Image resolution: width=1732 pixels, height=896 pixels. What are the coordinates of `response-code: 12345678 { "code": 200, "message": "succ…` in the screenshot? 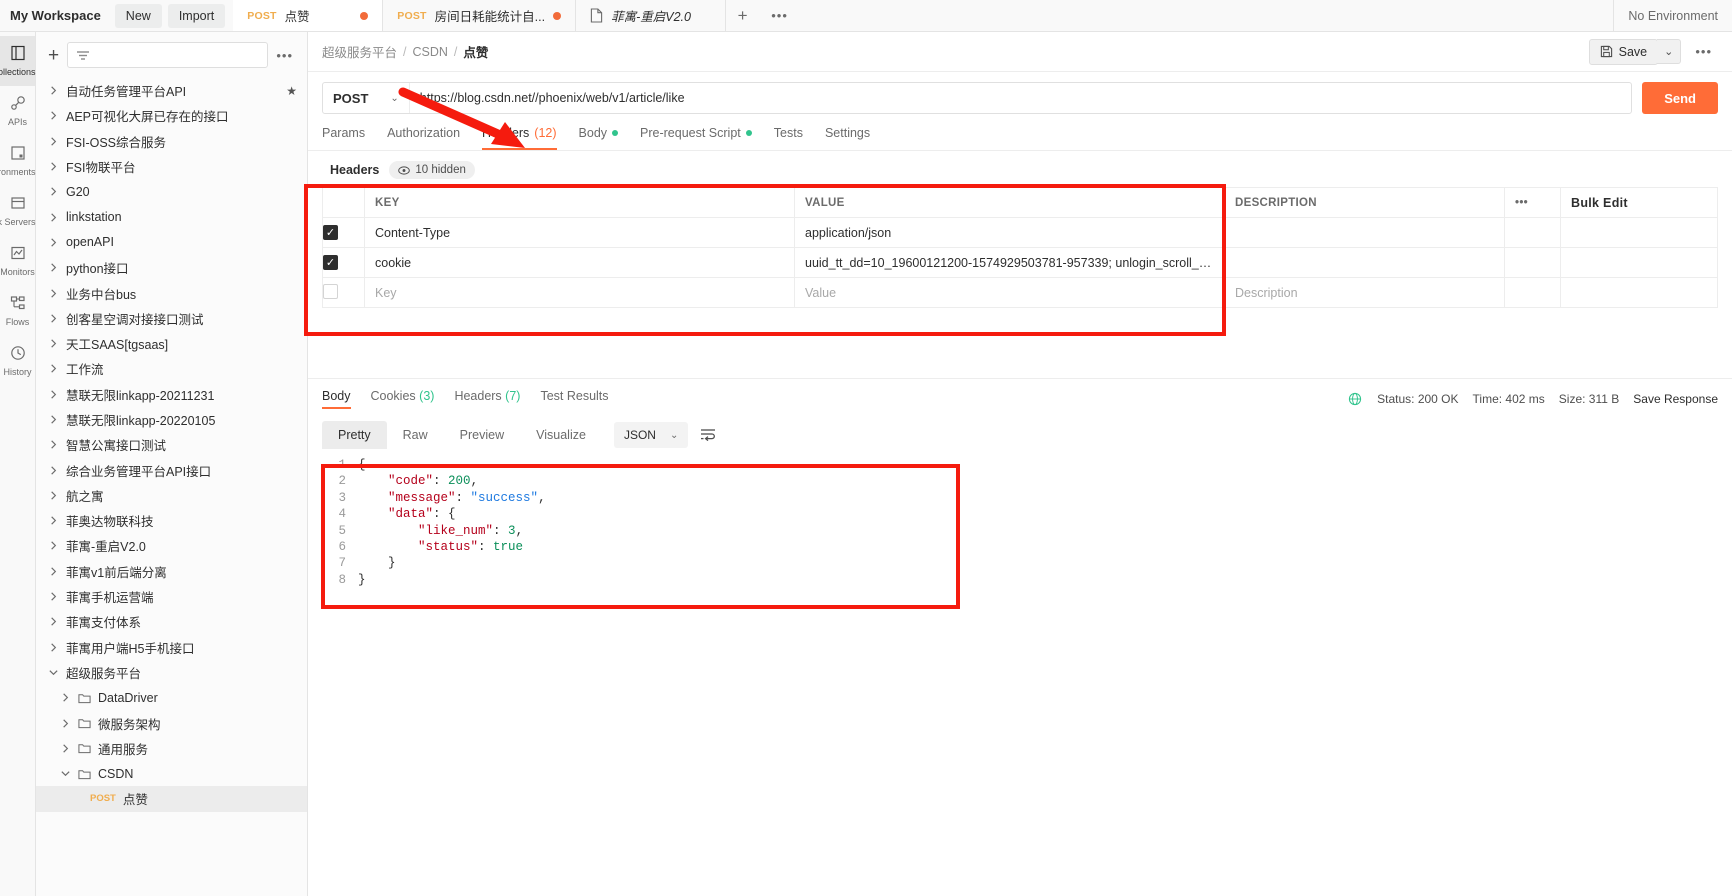 It's located at (1020, 522).